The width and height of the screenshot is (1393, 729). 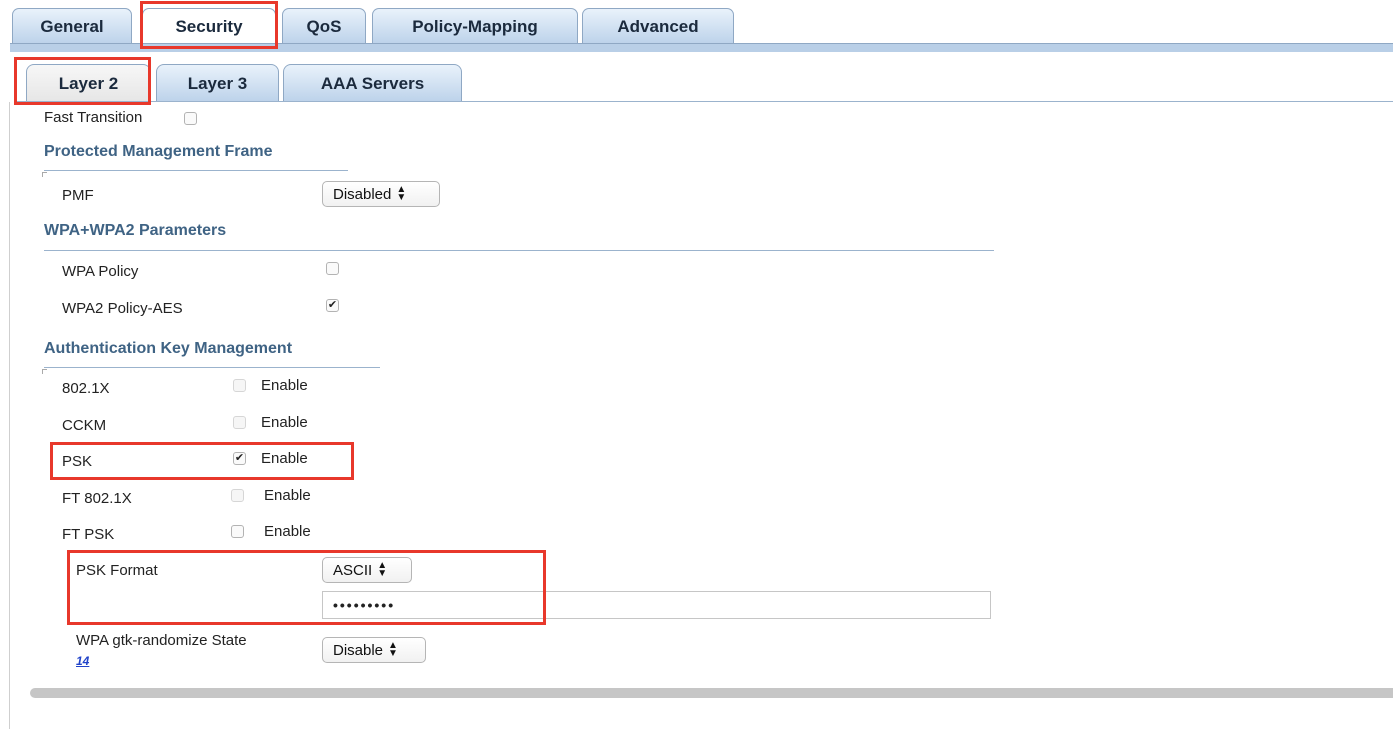 What do you see at coordinates (117, 570) in the screenshot?
I see `psk-format-label: PSK Format` at bounding box center [117, 570].